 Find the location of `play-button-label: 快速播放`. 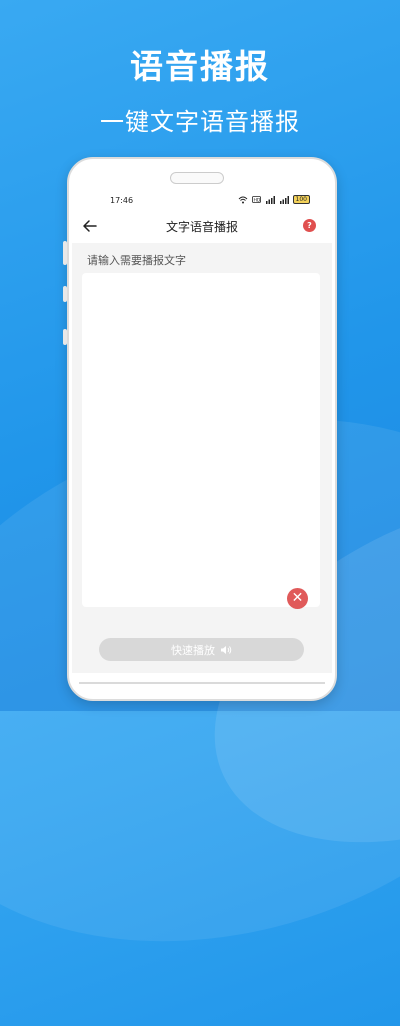

play-button-label: 快速播放 is located at coordinates (193, 650).